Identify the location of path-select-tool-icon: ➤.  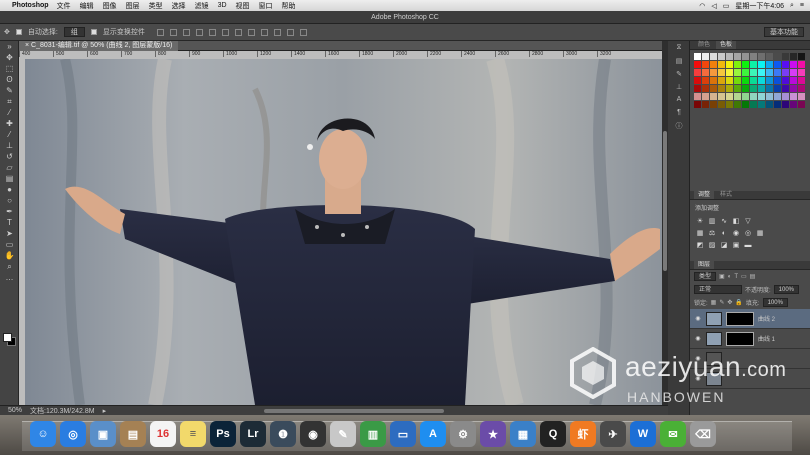
(9, 233).